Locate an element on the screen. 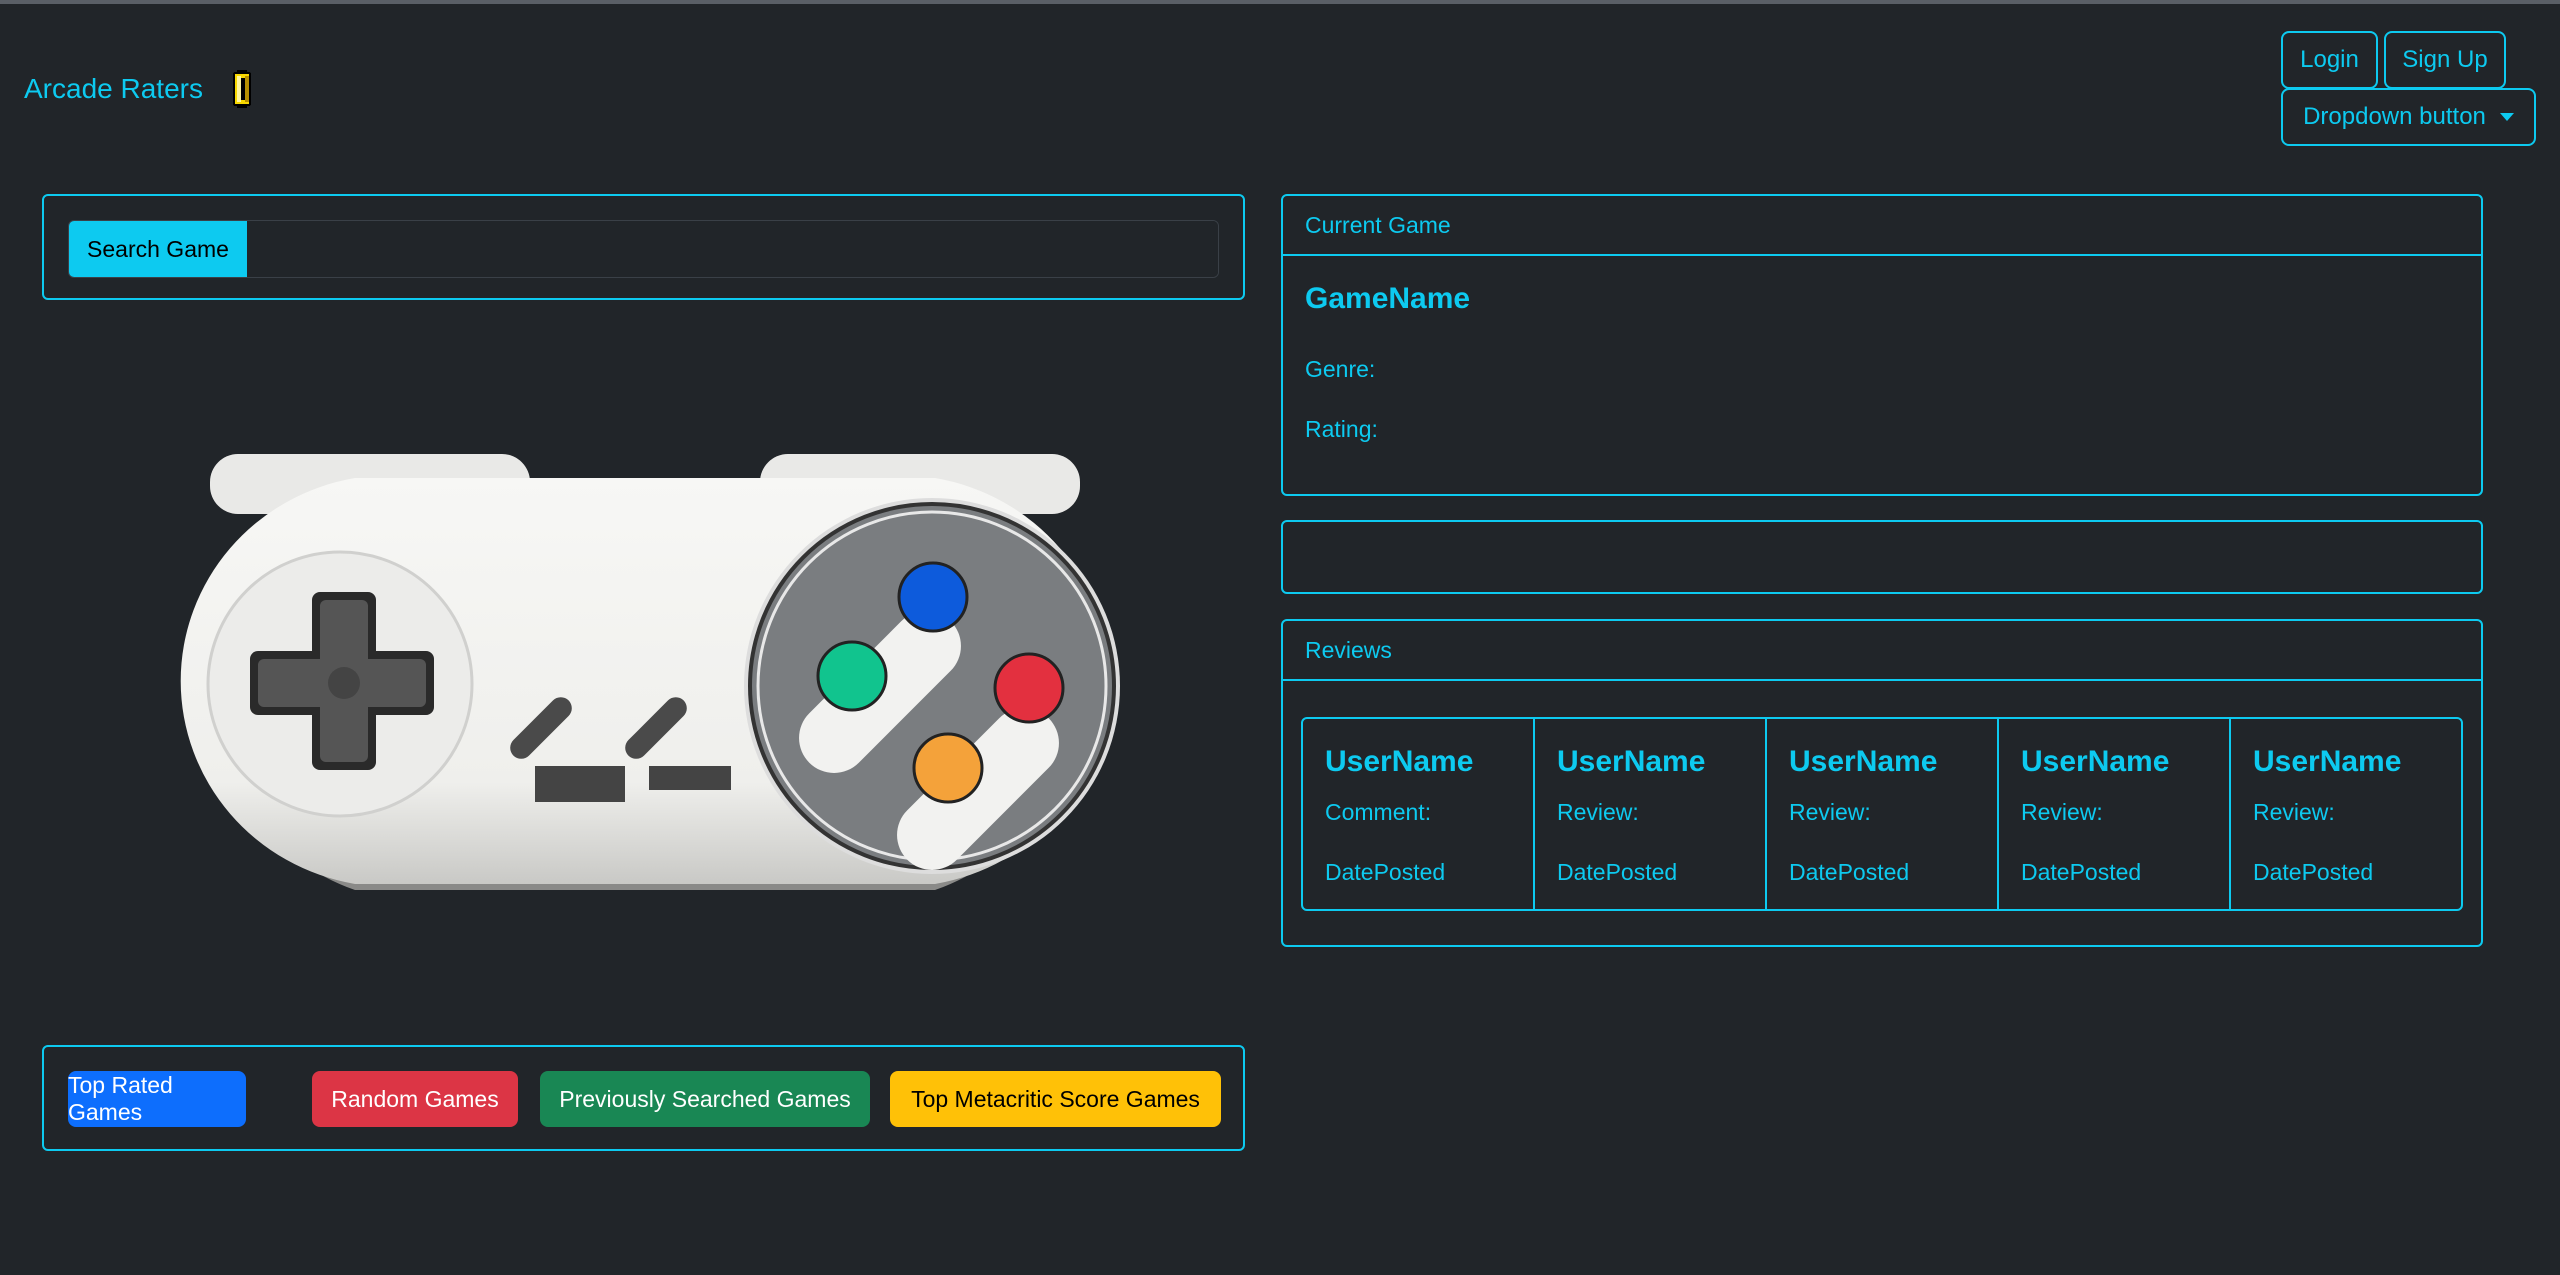 The width and height of the screenshot is (2560, 1275). current-game-card: Current Game GameName Genre: Rating: is located at coordinates (1882, 345).